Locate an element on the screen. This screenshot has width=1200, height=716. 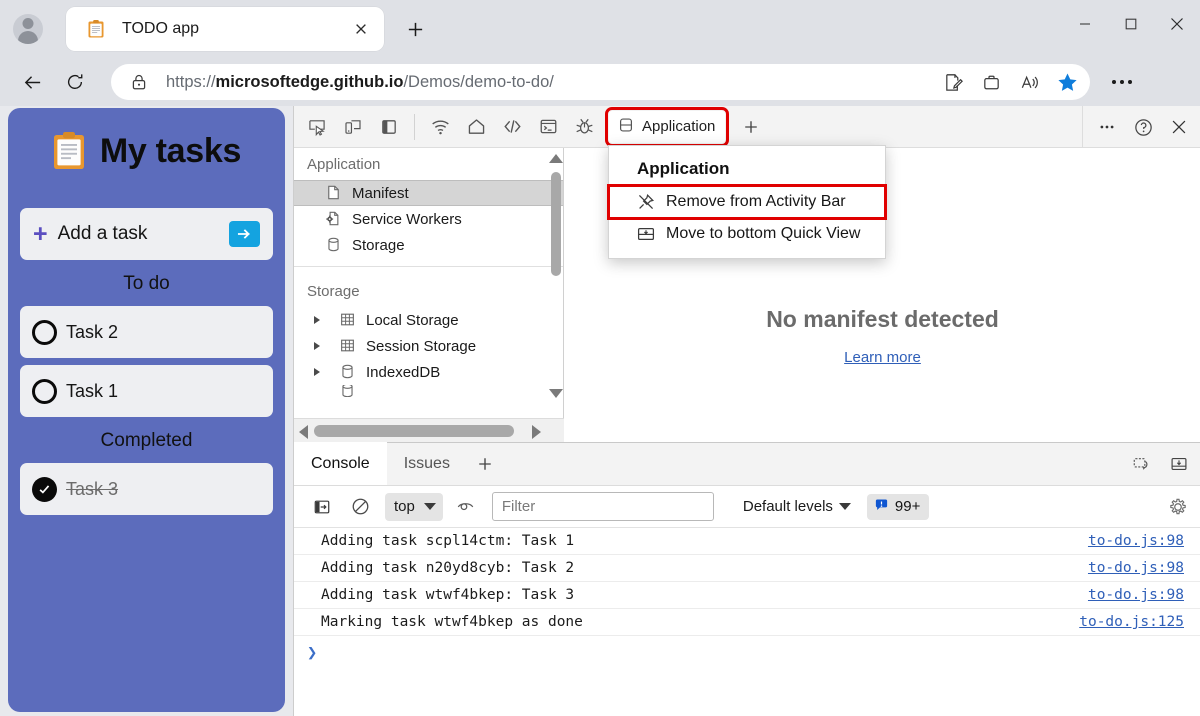
restore-quick-view-icon is located at coordinates (1141, 464).